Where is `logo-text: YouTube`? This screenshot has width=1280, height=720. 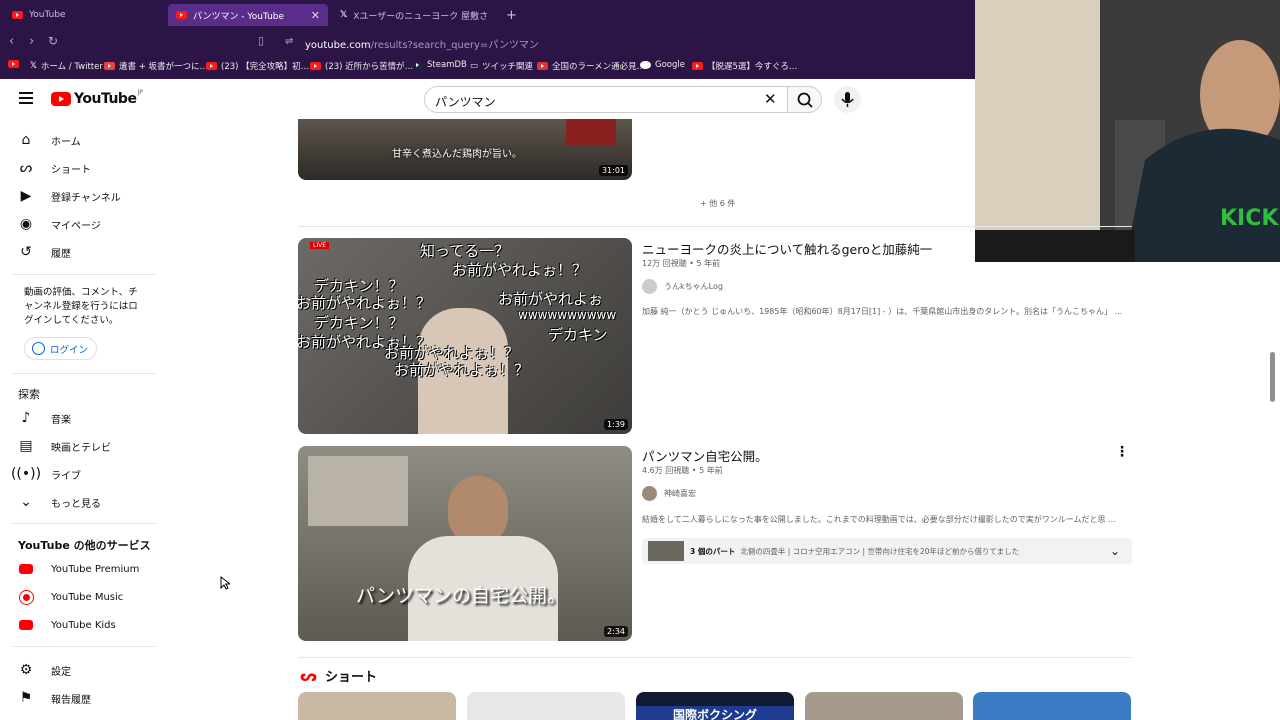 logo-text: YouTube is located at coordinates (105, 99).